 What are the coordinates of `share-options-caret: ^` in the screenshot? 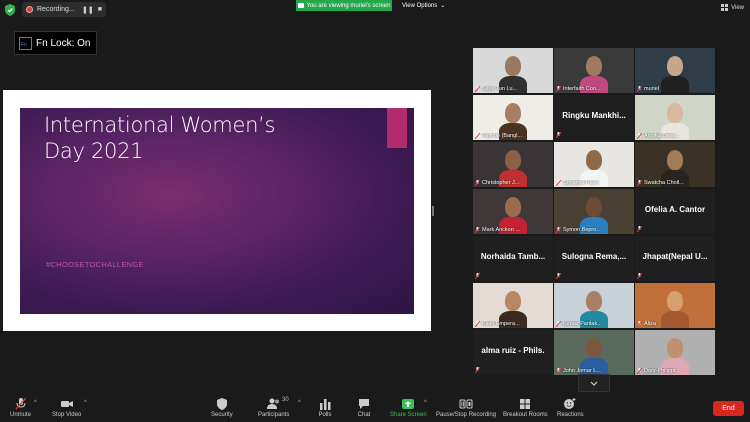 It's located at (425, 403).